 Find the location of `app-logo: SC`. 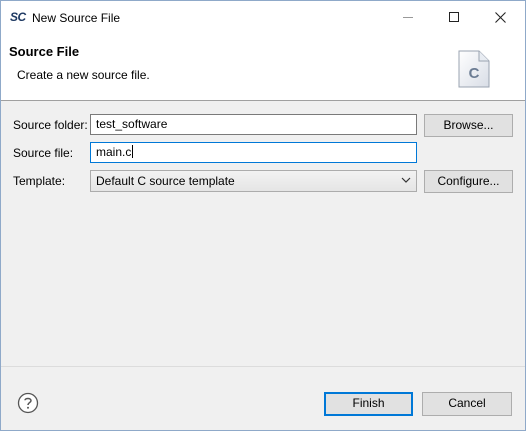

app-logo: SC is located at coordinates (18, 17).